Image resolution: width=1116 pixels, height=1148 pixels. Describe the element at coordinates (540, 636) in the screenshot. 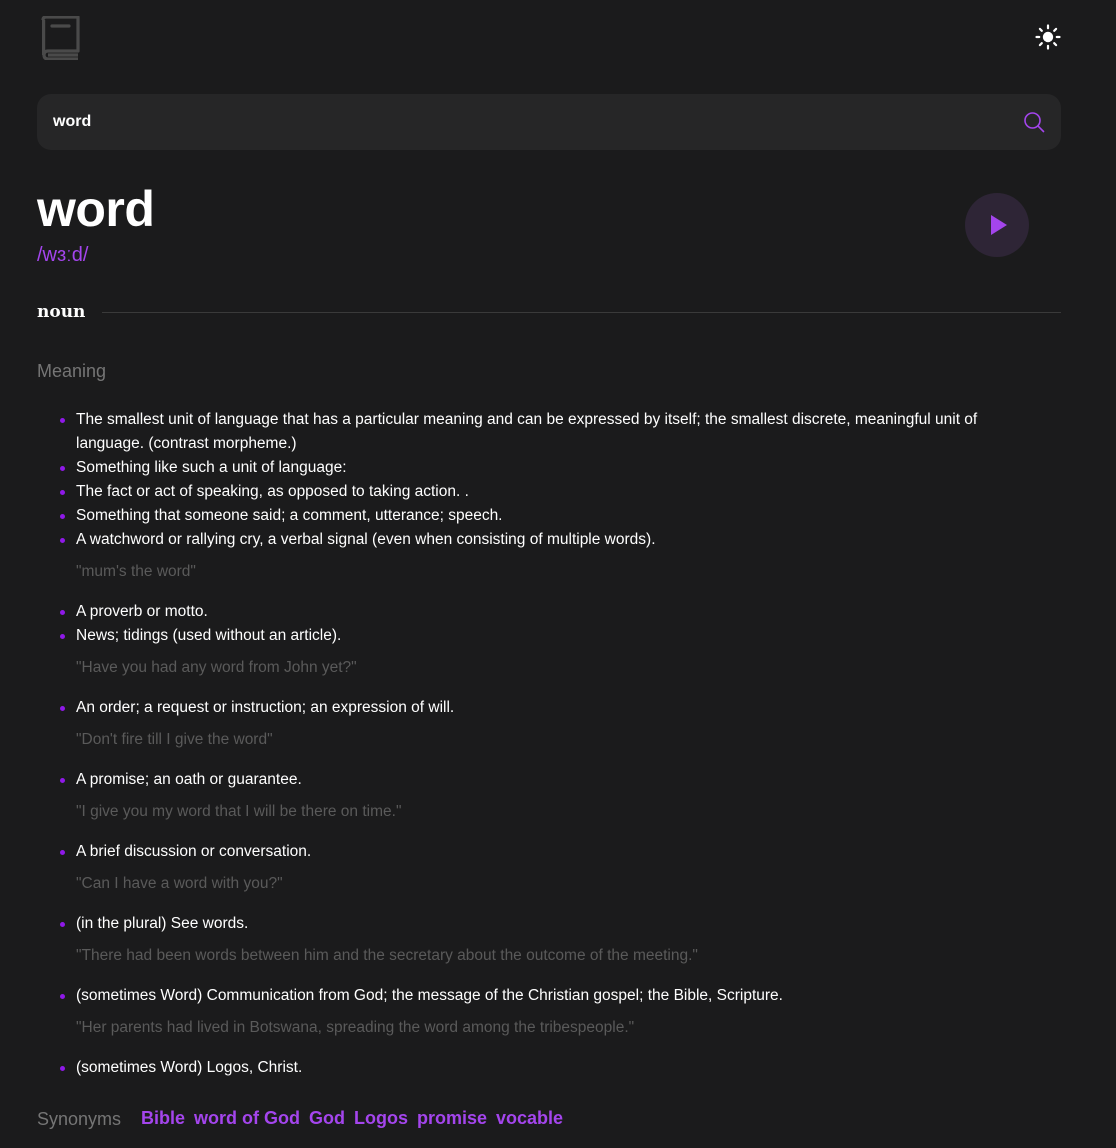

I see `definition-item: News; tidings (used without an article).` at that location.